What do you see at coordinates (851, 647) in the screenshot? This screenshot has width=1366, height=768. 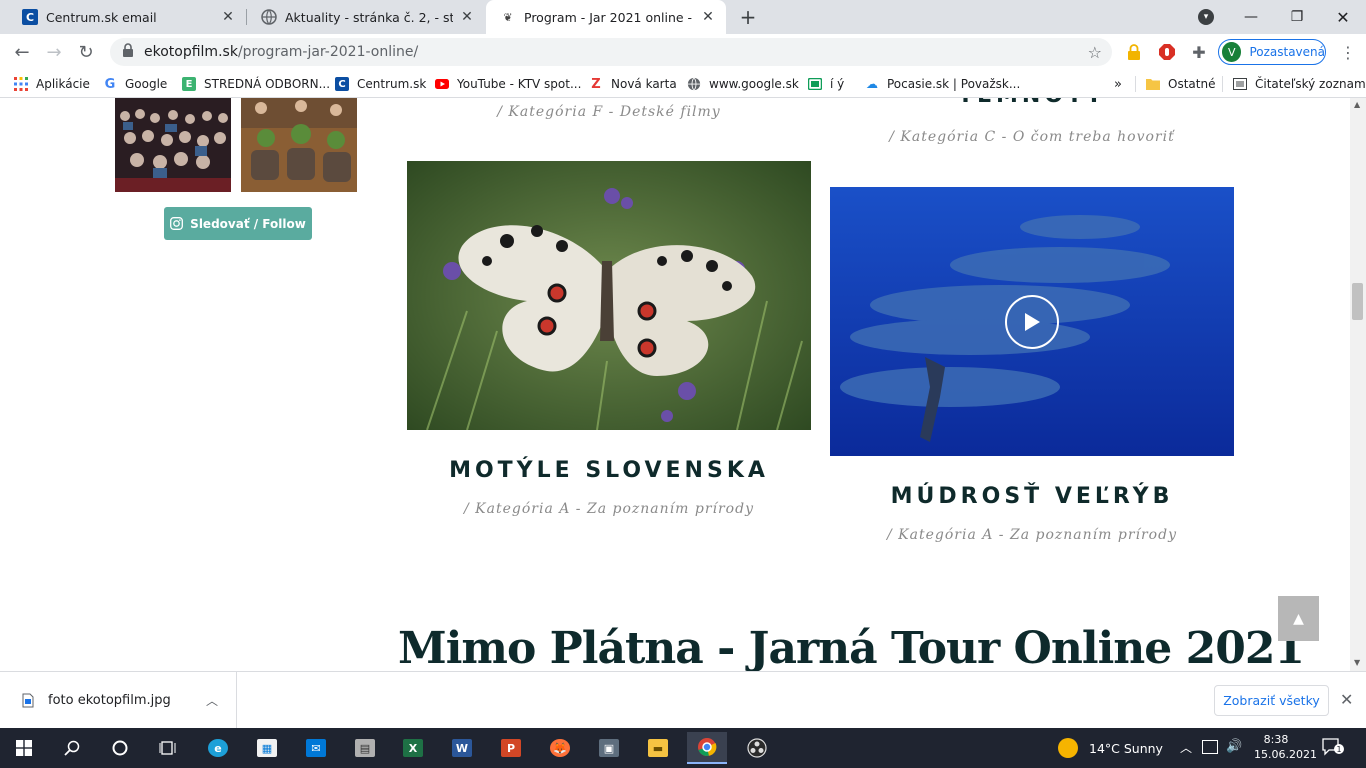 I see `section-heading: Mimo Plátna - Jarná Tour Online 2021` at bounding box center [851, 647].